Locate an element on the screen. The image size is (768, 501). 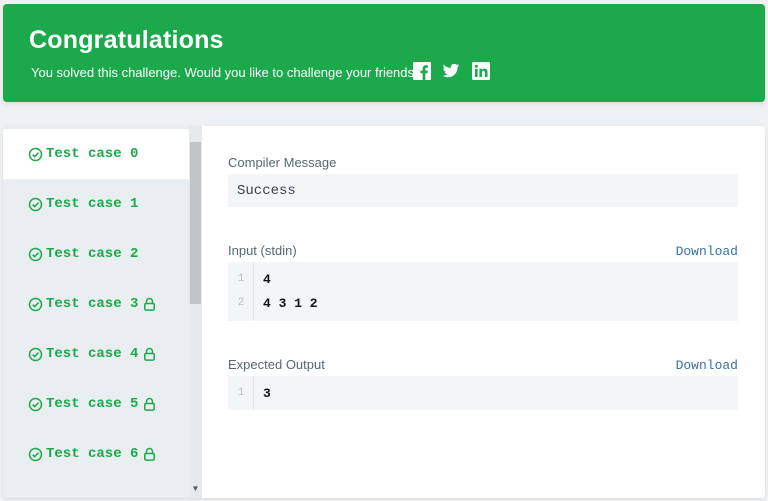
sidebar-scrollbar: ▼ is located at coordinates (195, 312).